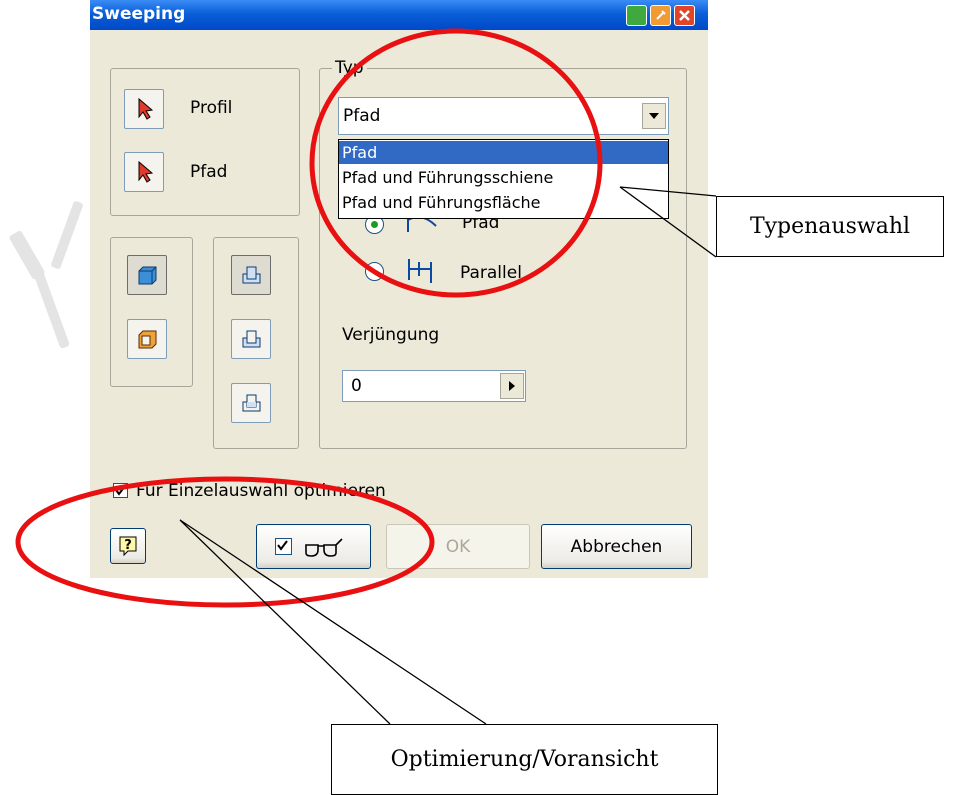  I want to click on help-button: ?, so click(128, 546).